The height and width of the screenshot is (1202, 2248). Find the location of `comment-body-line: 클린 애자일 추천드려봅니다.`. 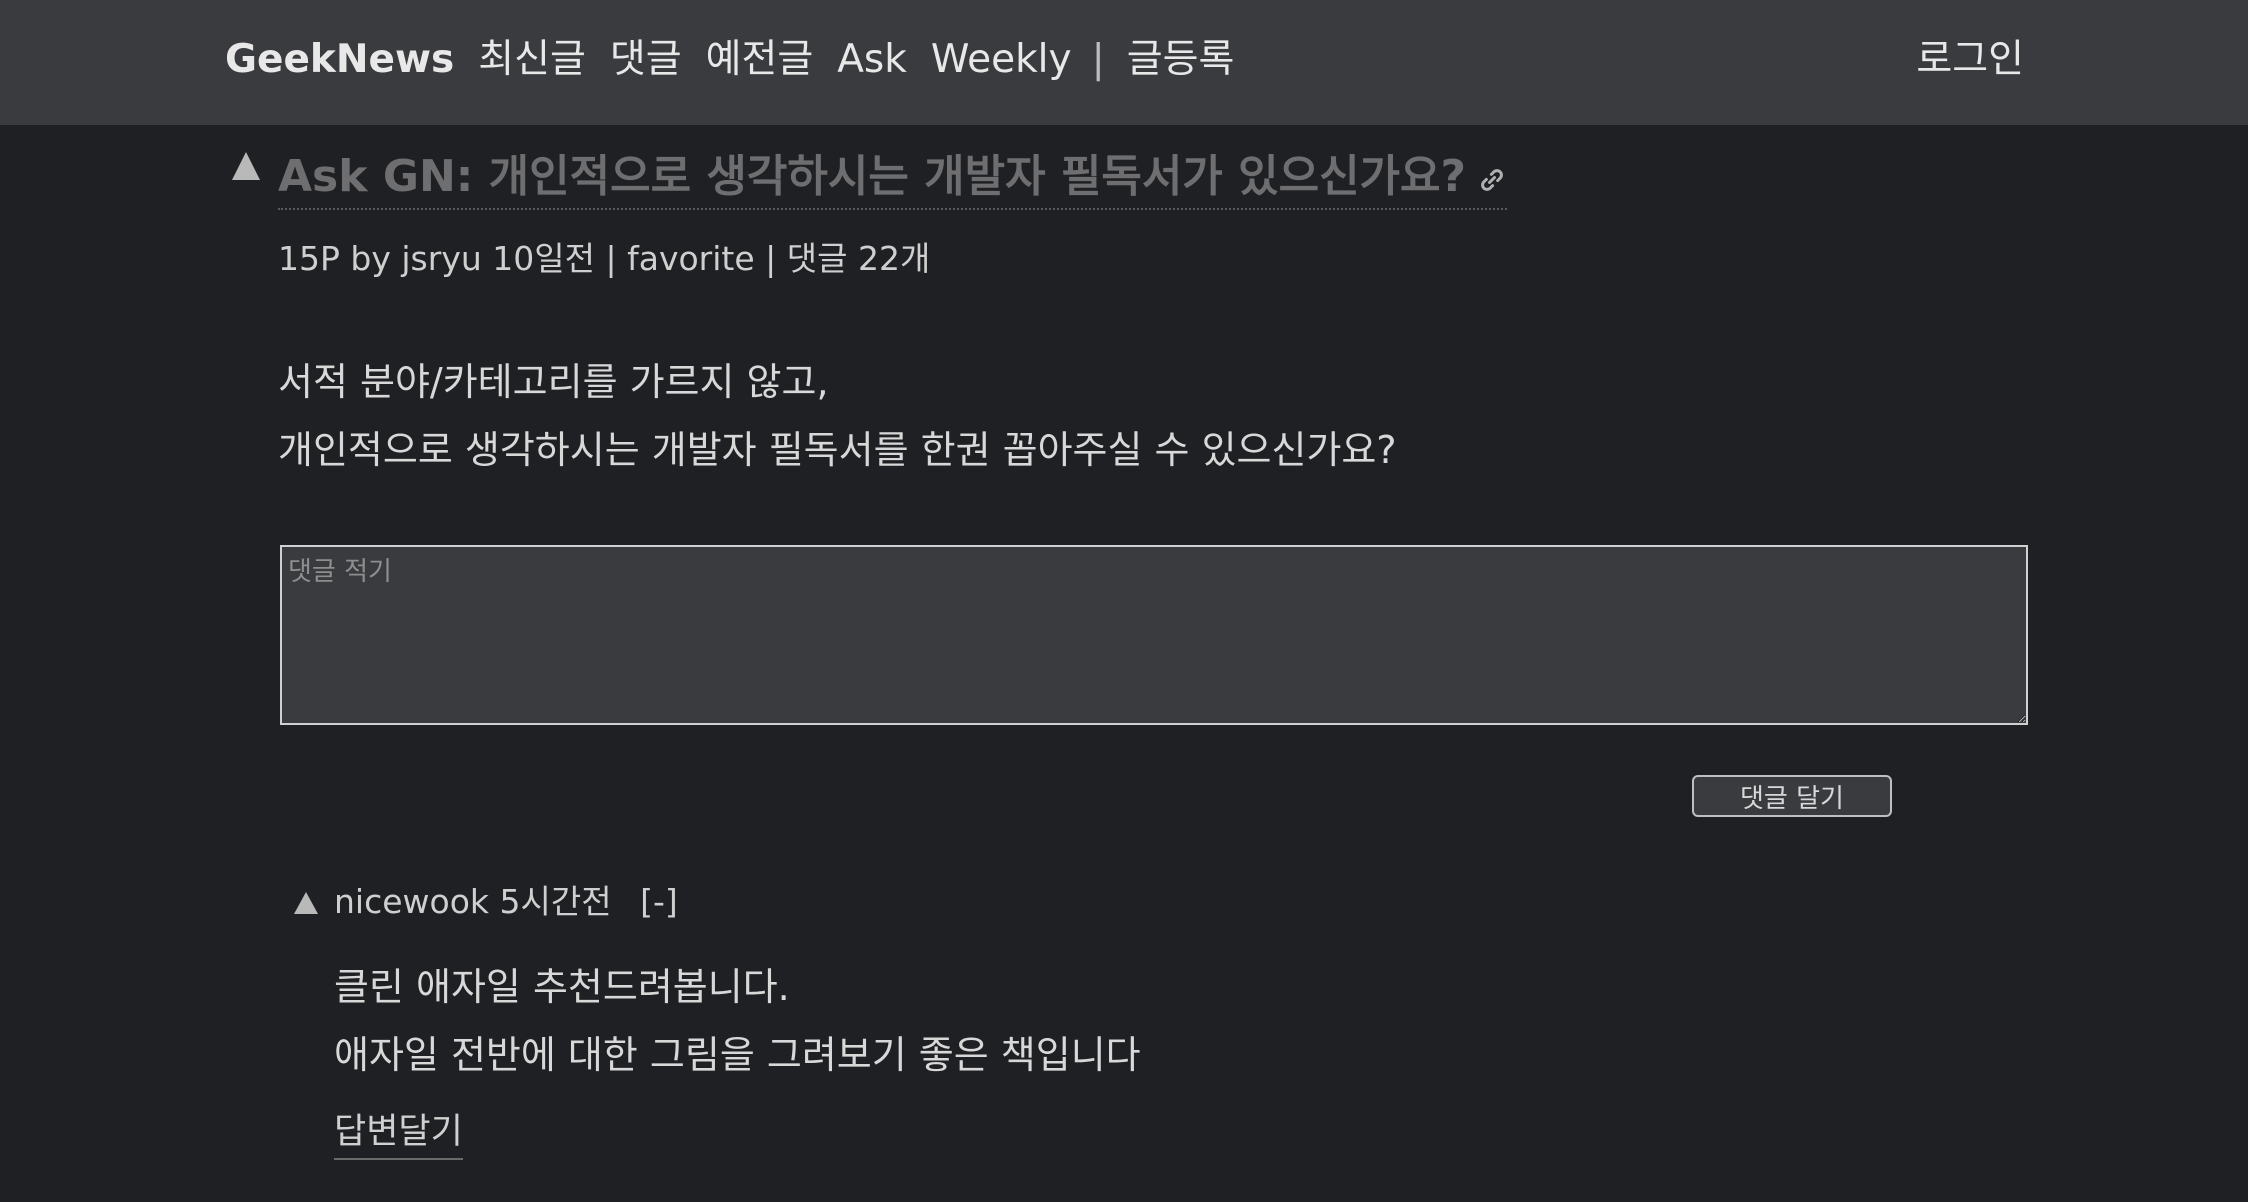

comment-body-line: 클린 애자일 추천드려봅니다. is located at coordinates (562, 987).